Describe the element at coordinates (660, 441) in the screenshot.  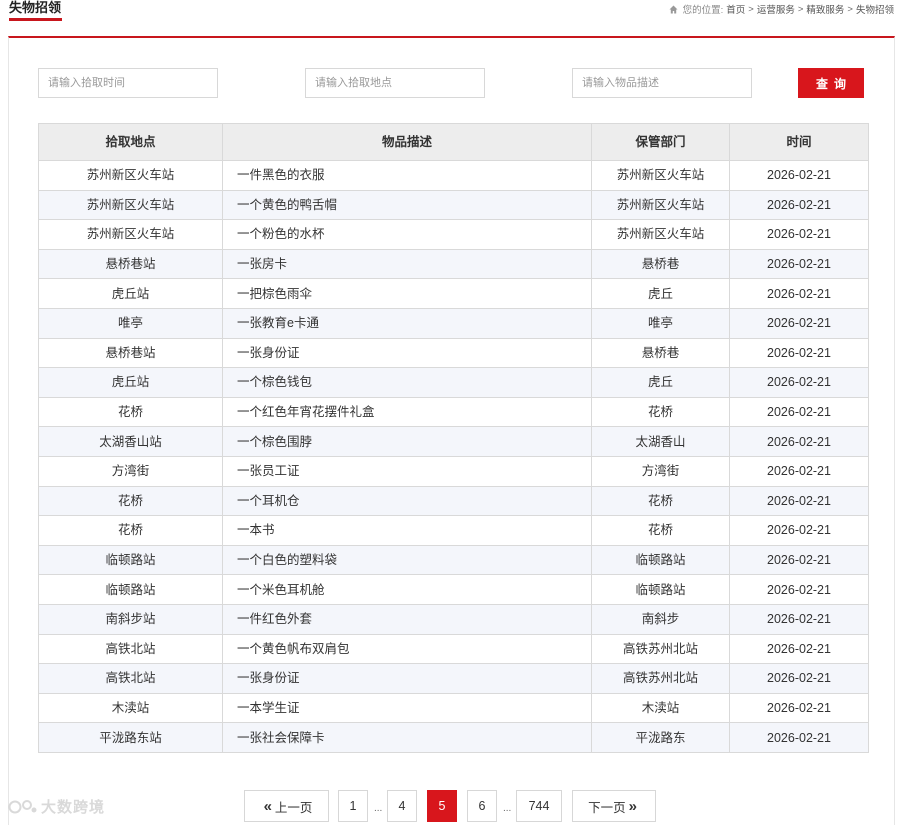
I see `cell-department: 太湖香山` at that location.